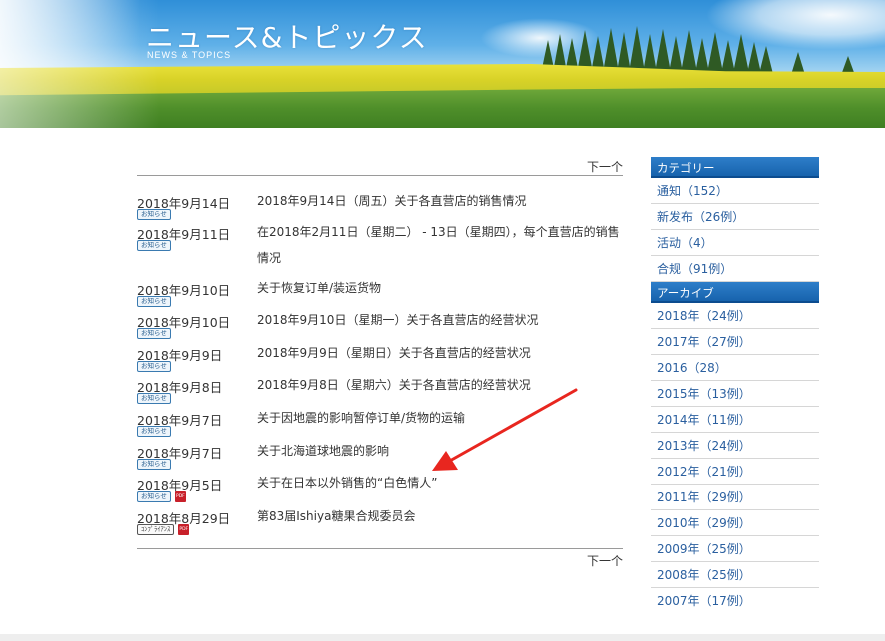 The height and width of the screenshot is (641, 885). I want to click on archive-link: 2008年（25例）, so click(735, 575).